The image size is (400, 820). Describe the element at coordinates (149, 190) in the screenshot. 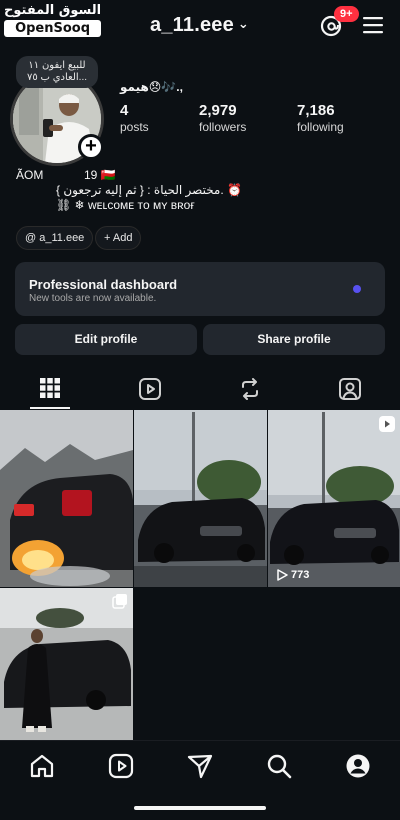

I see `bio-line-2: مختصر الحياة : { ثم إليه ترجعون }. ⏰` at that location.